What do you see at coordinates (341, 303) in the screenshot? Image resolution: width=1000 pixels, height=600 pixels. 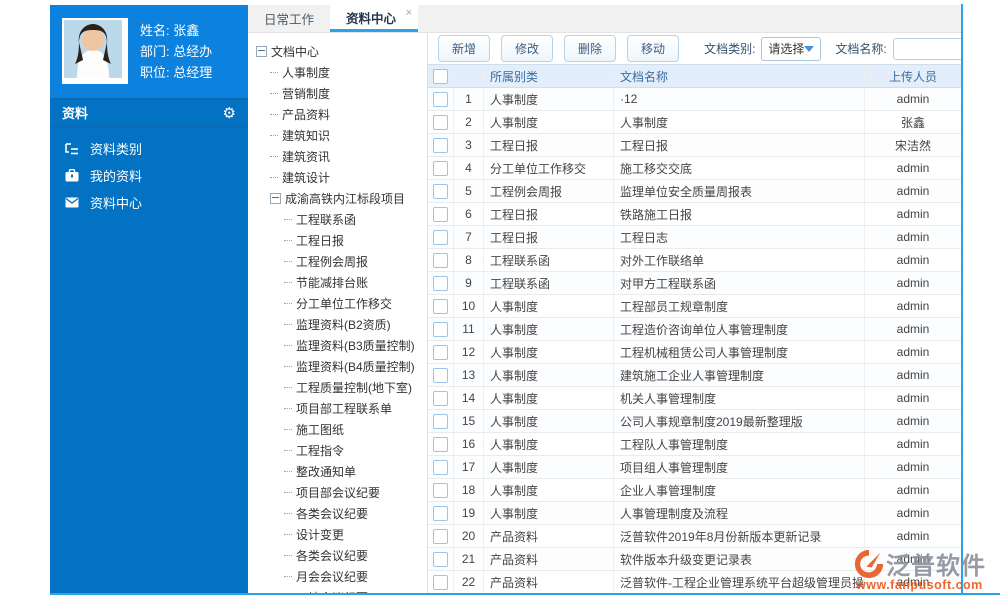 I see `tree-item: 分工单位工作移交` at bounding box center [341, 303].